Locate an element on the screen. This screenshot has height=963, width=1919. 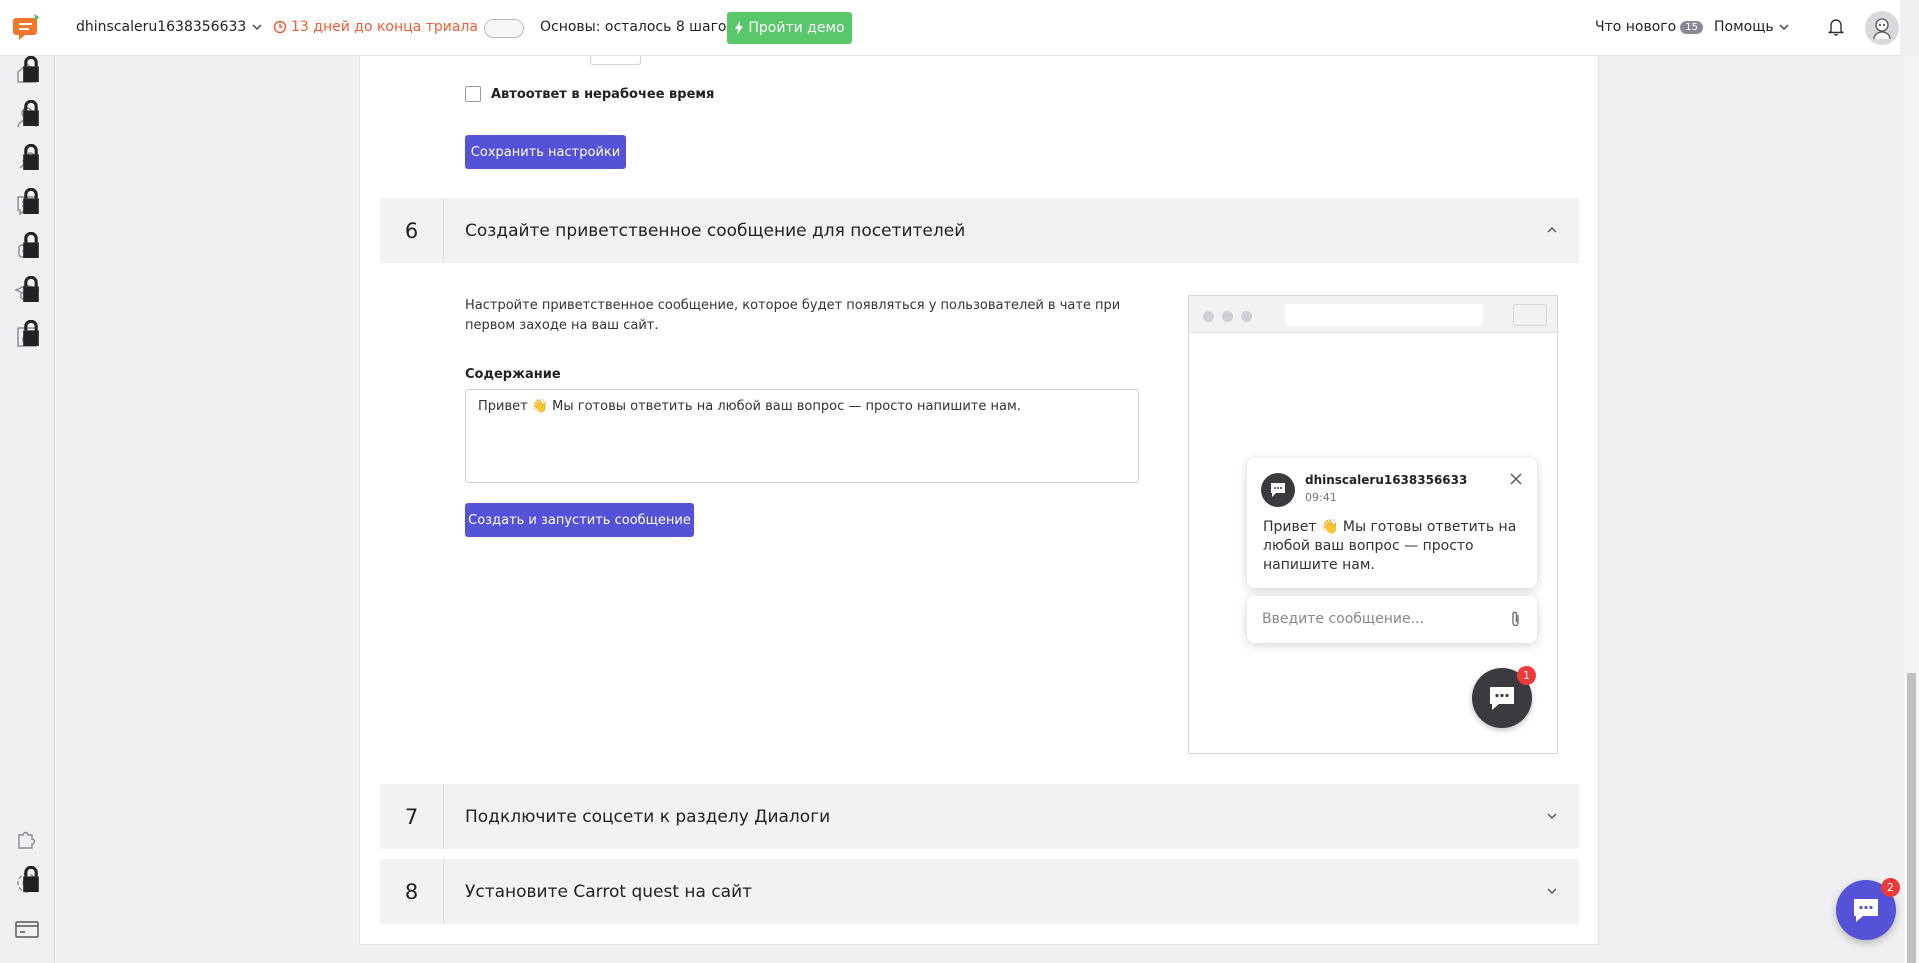
lightning-icon is located at coordinates (739, 28).